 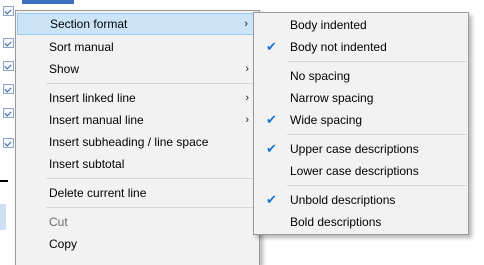 I want to click on menu-item-insert-linked-line: Insert linked line ›, so click(x=137, y=98).